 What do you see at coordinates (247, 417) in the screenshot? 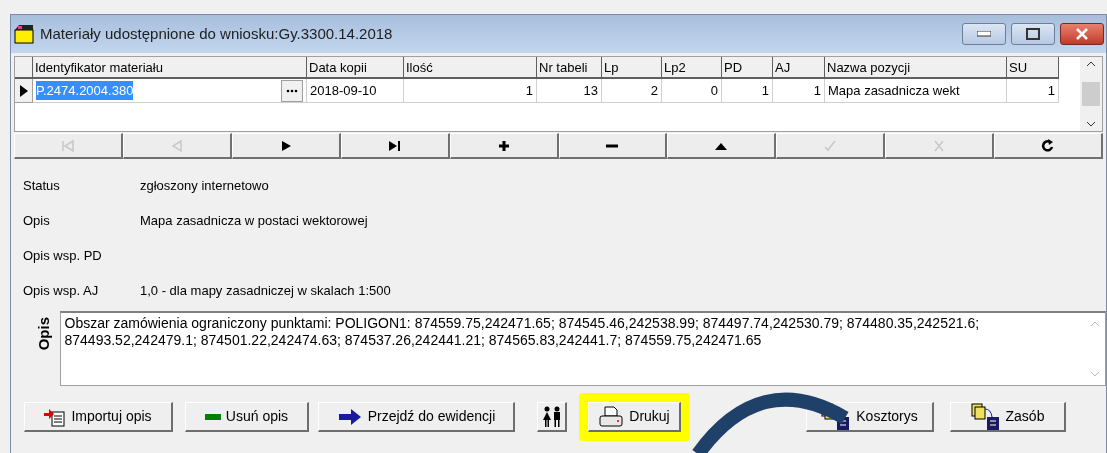
I see `action-button: Usuń opis` at bounding box center [247, 417].